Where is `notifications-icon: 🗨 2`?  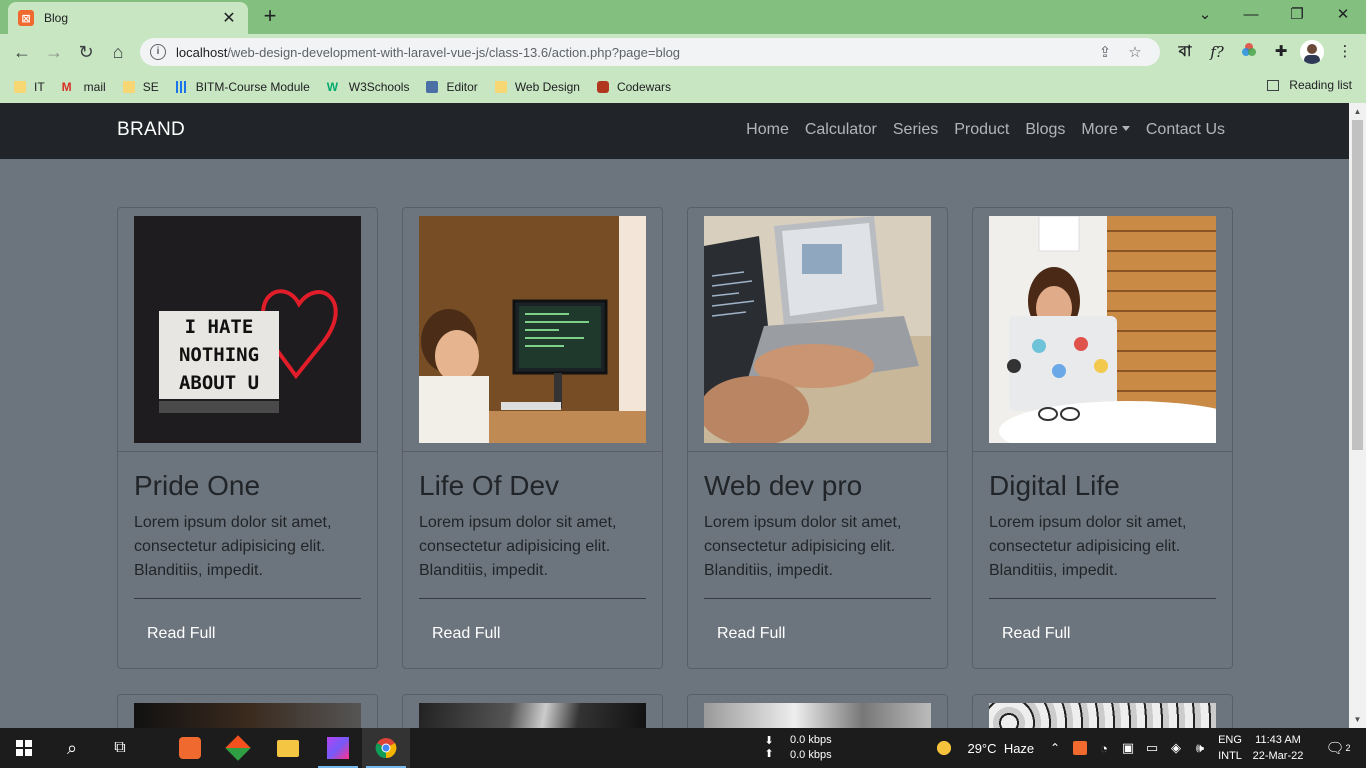 notifications-icon: 🗨 2 is located at coordinates (1338, 748).